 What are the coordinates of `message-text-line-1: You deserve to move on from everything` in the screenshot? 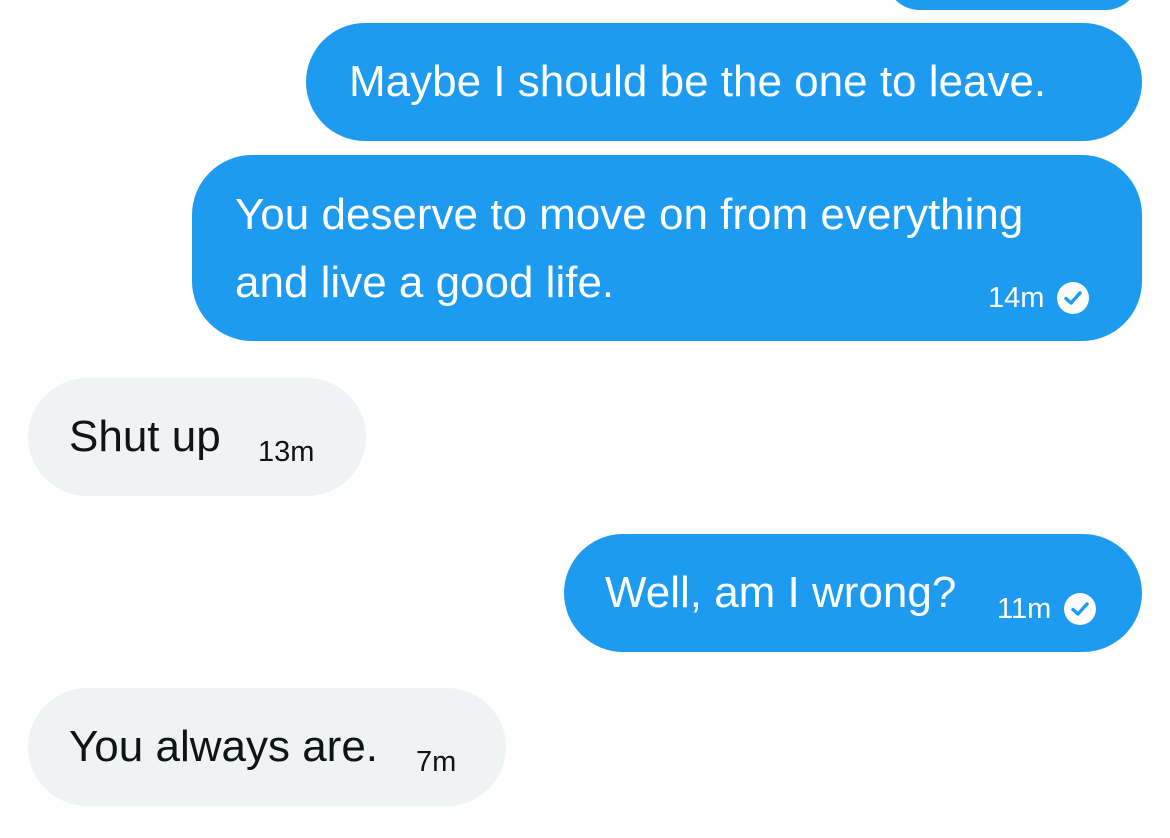 It's located at (629, 214).